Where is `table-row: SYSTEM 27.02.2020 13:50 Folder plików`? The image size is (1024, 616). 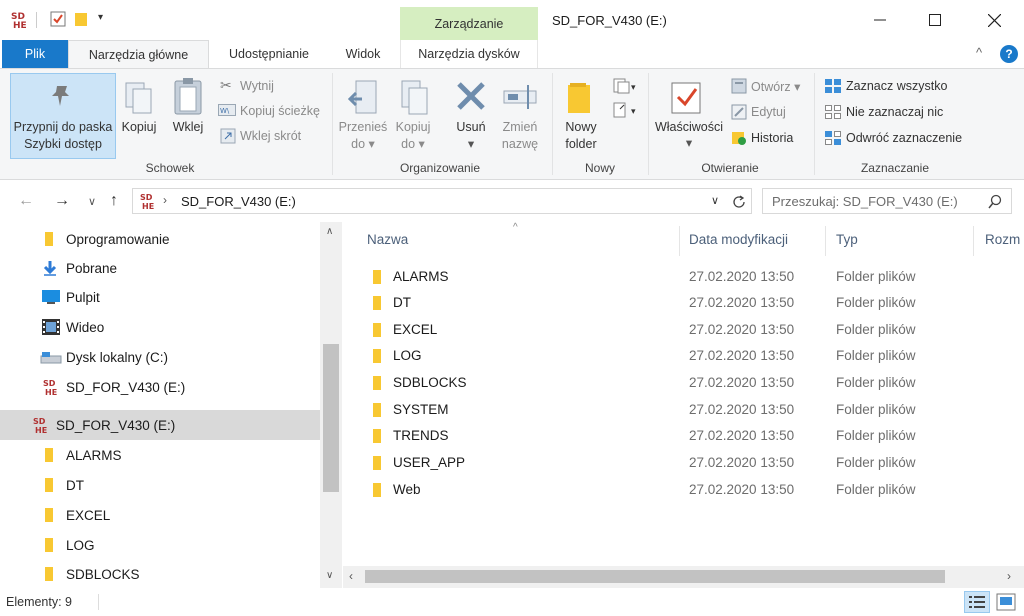
table-row: SYSTEM 27.02.2020 13:50 Folder plików is located at coordinates (683, 410).